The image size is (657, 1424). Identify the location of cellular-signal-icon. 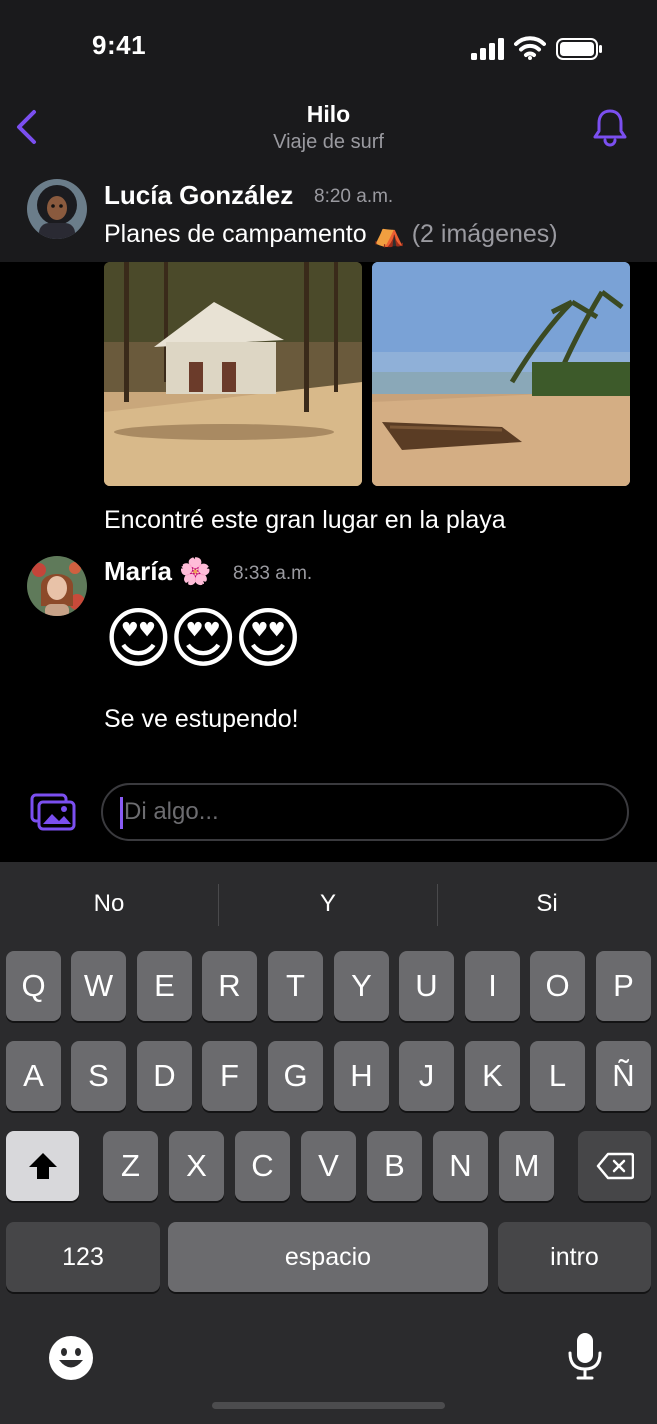
(487, 49).